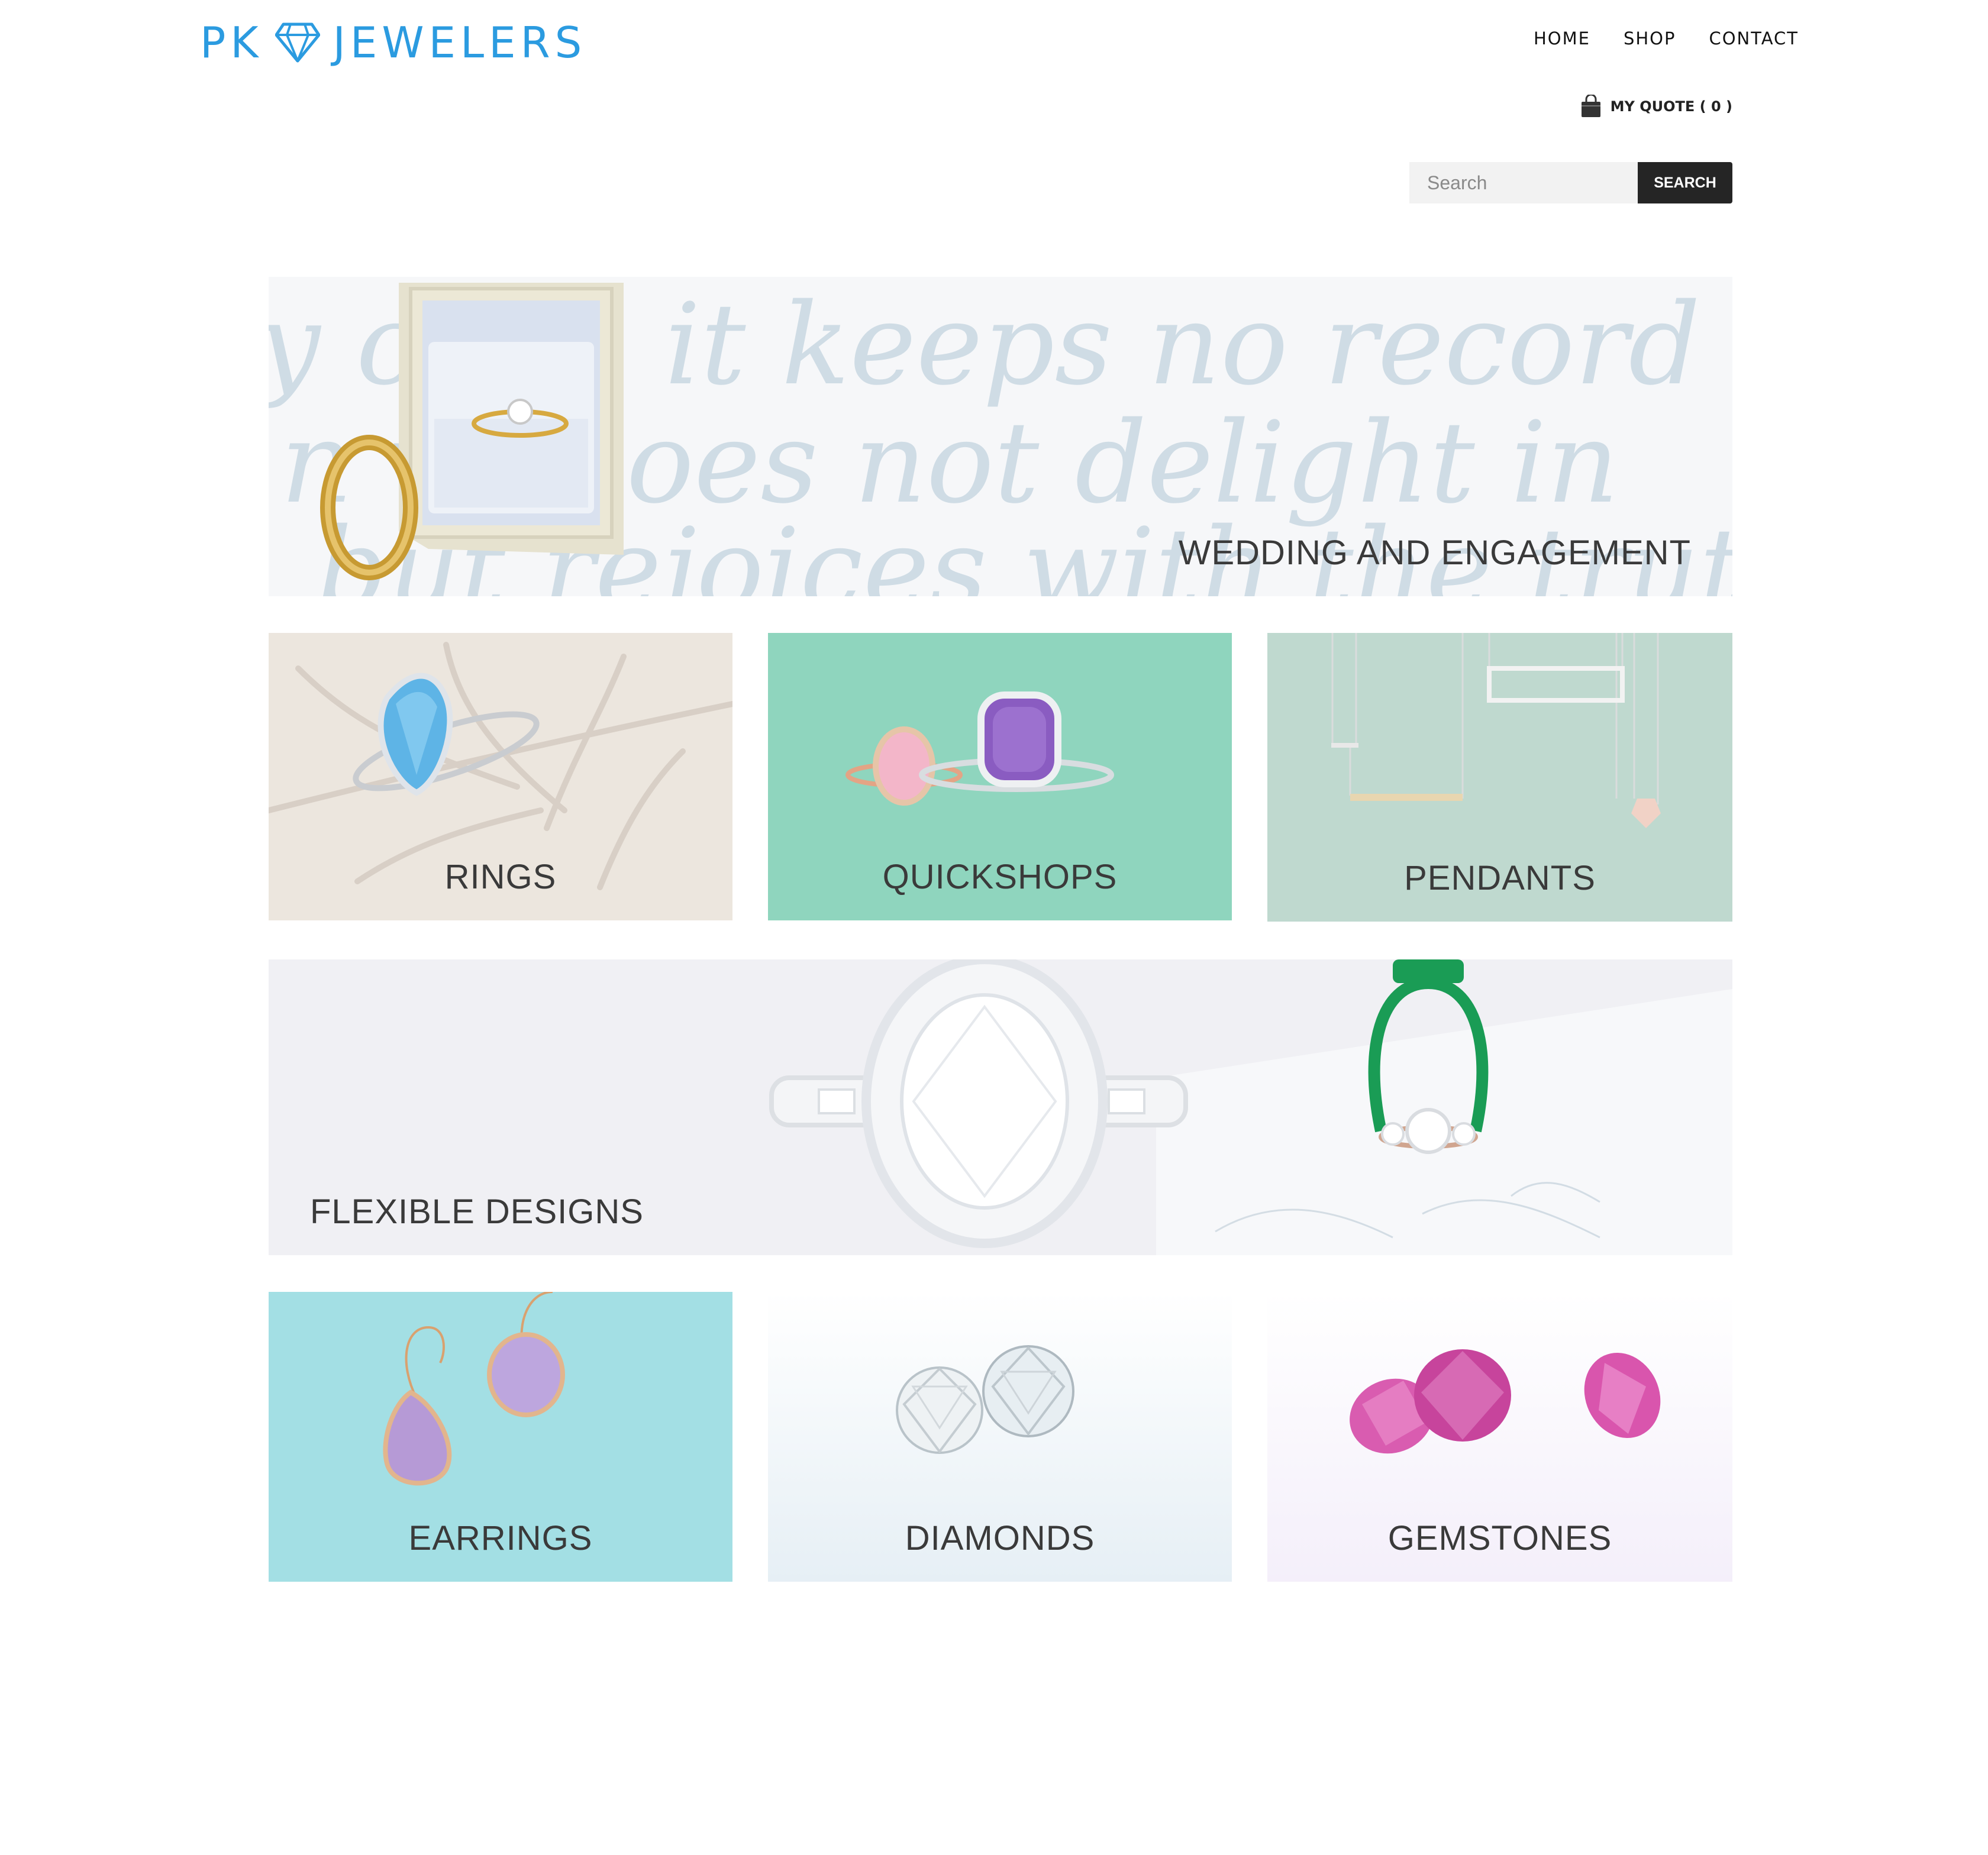 Image resolution: width=1988 pixels, height=1855 pixels. Describe the element at coordinates (1000, 1107) in the screenshot. I see `flexible-designs-tile: FLEXIBLE DESIGNS` at that location.